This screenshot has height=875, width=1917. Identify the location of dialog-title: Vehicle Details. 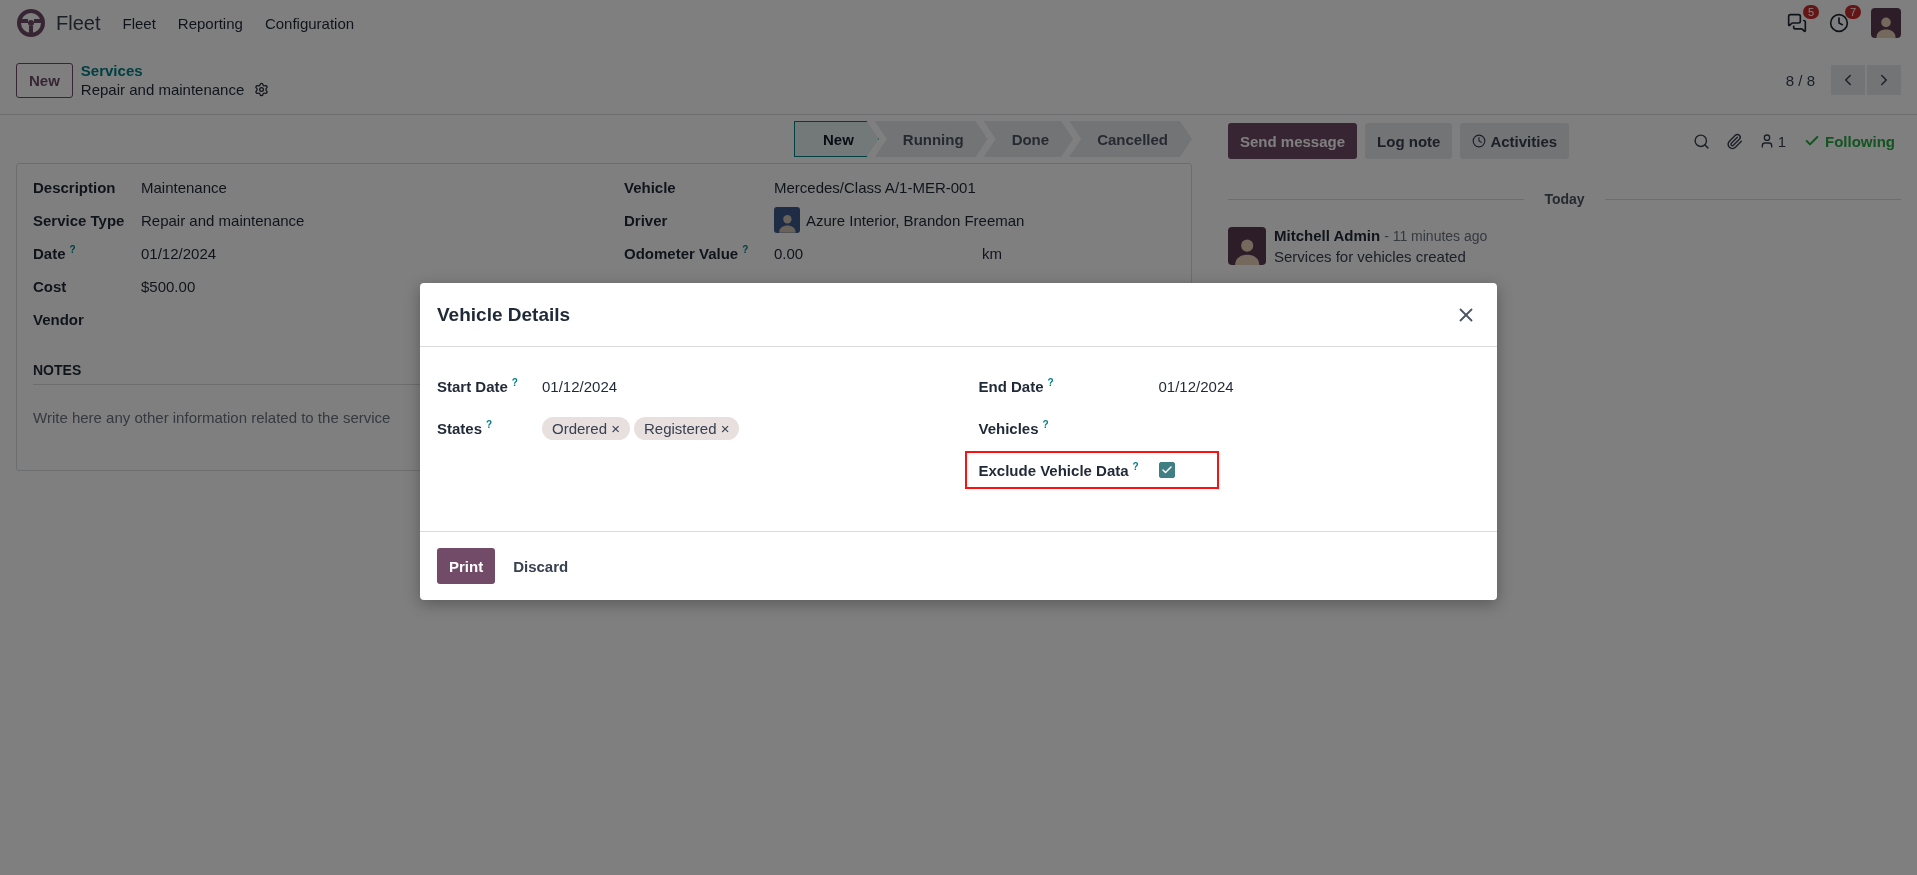
(504, 314).